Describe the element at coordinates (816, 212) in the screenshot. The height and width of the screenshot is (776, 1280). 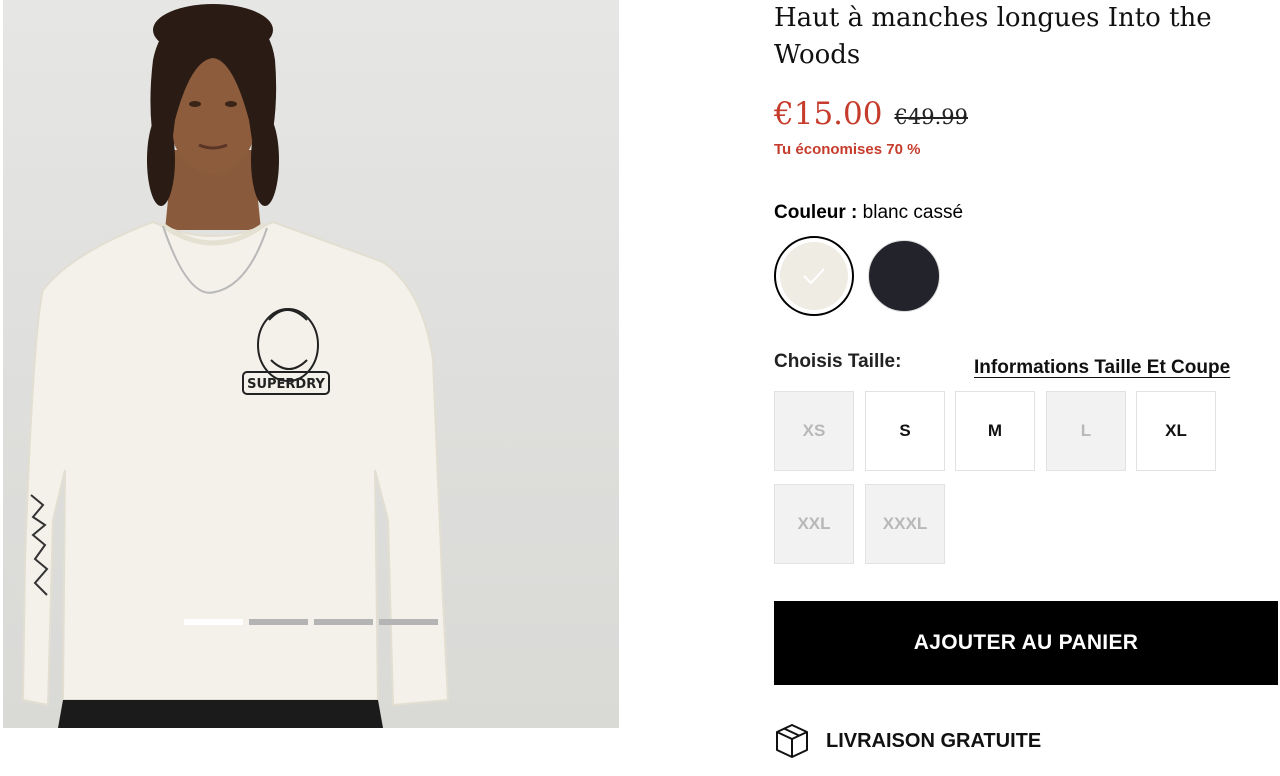
I see `colour-label-key: Couleur :` at that location.